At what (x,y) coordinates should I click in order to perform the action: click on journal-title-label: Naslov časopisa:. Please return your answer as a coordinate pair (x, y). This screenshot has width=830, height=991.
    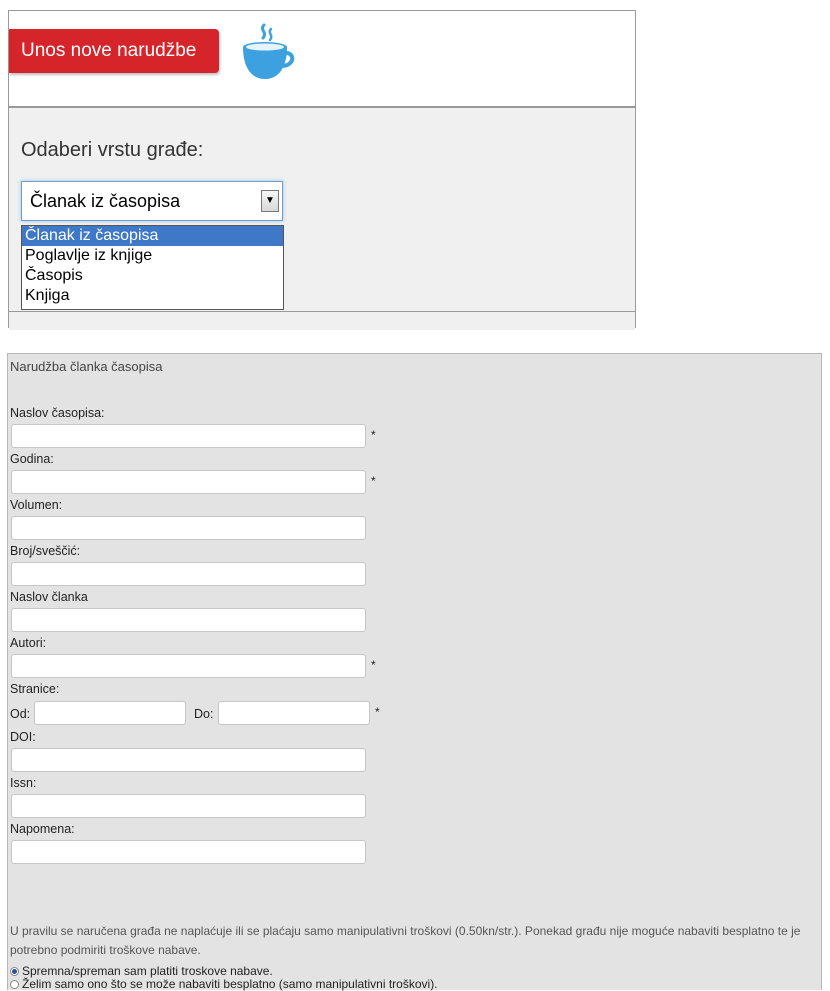
    Looking at the image, I should click on (57, 413).